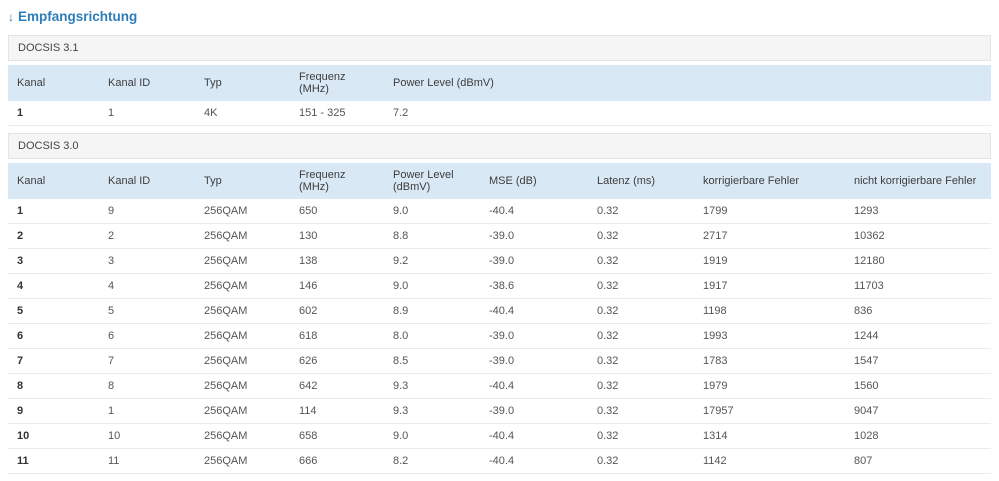 The image size is (999, 481). Describe the element at coordinates (432, 261) in the screenshot. I see `cell: 9.2` at that location.